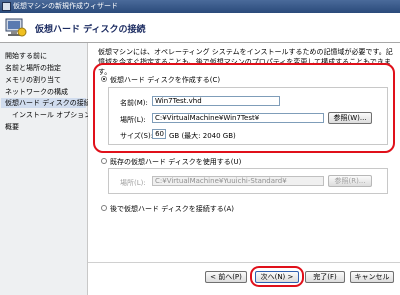 The height and width of the screenshot is (295, 400). What do you see at coordinates (175, 162) in the screenshot?
I see `use-existing-vhd-label: 既存の仮想ハード ディスクを使用する(U)` at bounding box center [175, 162].